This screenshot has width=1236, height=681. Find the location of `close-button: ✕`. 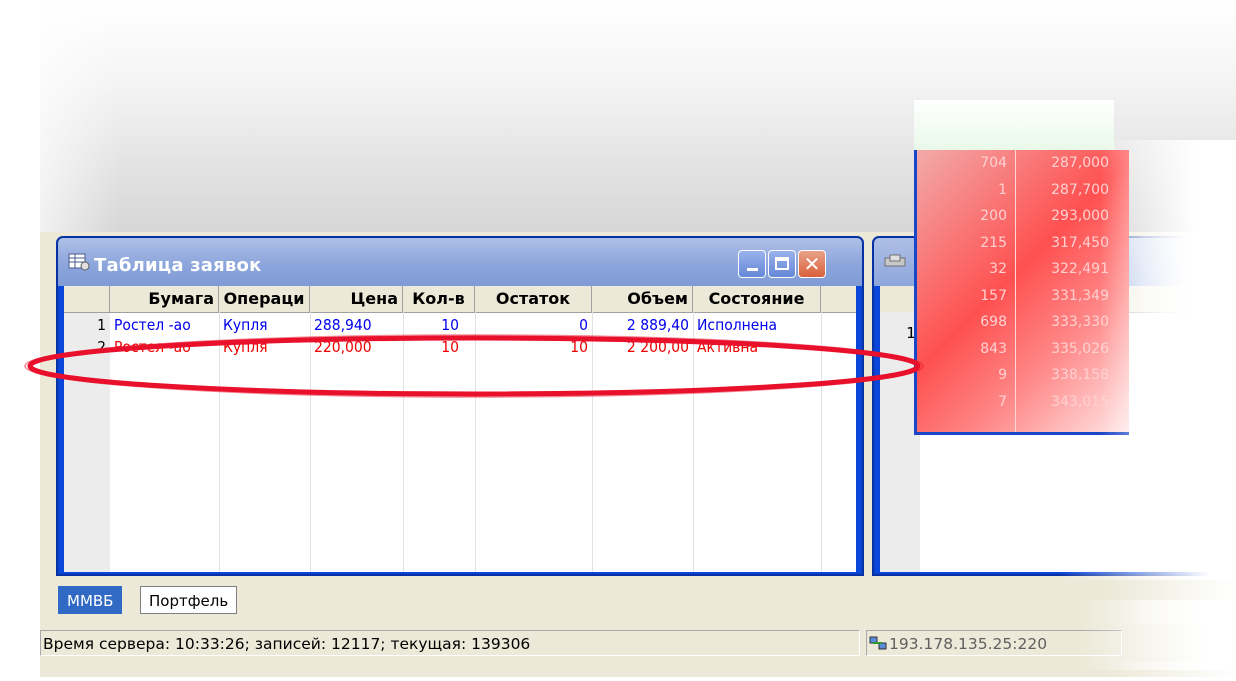

close-button: ✕ is located at coordinates (812, 264).